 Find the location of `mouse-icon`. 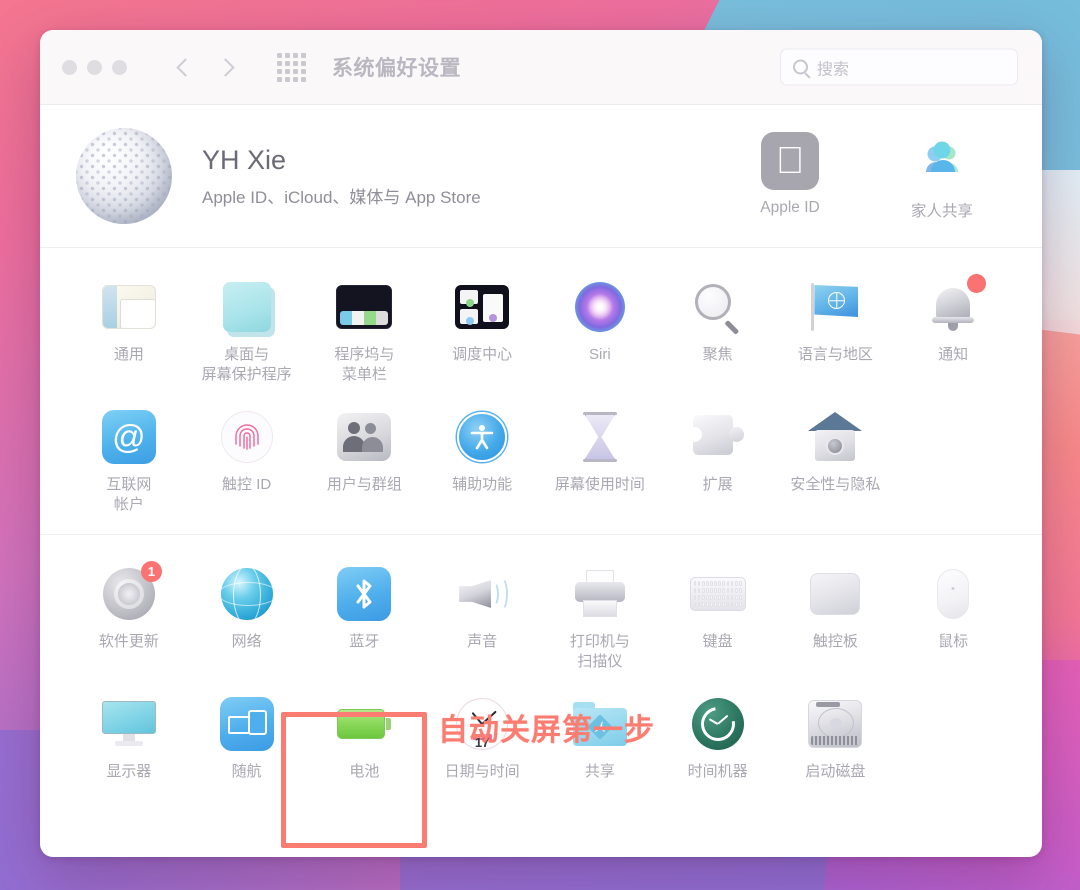

mouse-icon is located at coordinates (953, 594).